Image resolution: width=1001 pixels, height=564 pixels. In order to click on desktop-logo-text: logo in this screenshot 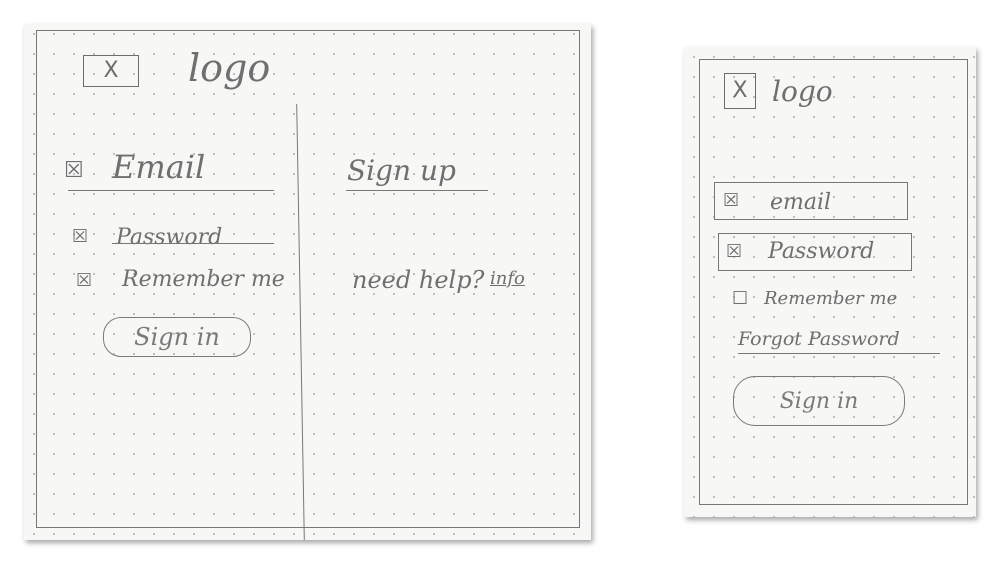, I will do `click(229, 68)`.